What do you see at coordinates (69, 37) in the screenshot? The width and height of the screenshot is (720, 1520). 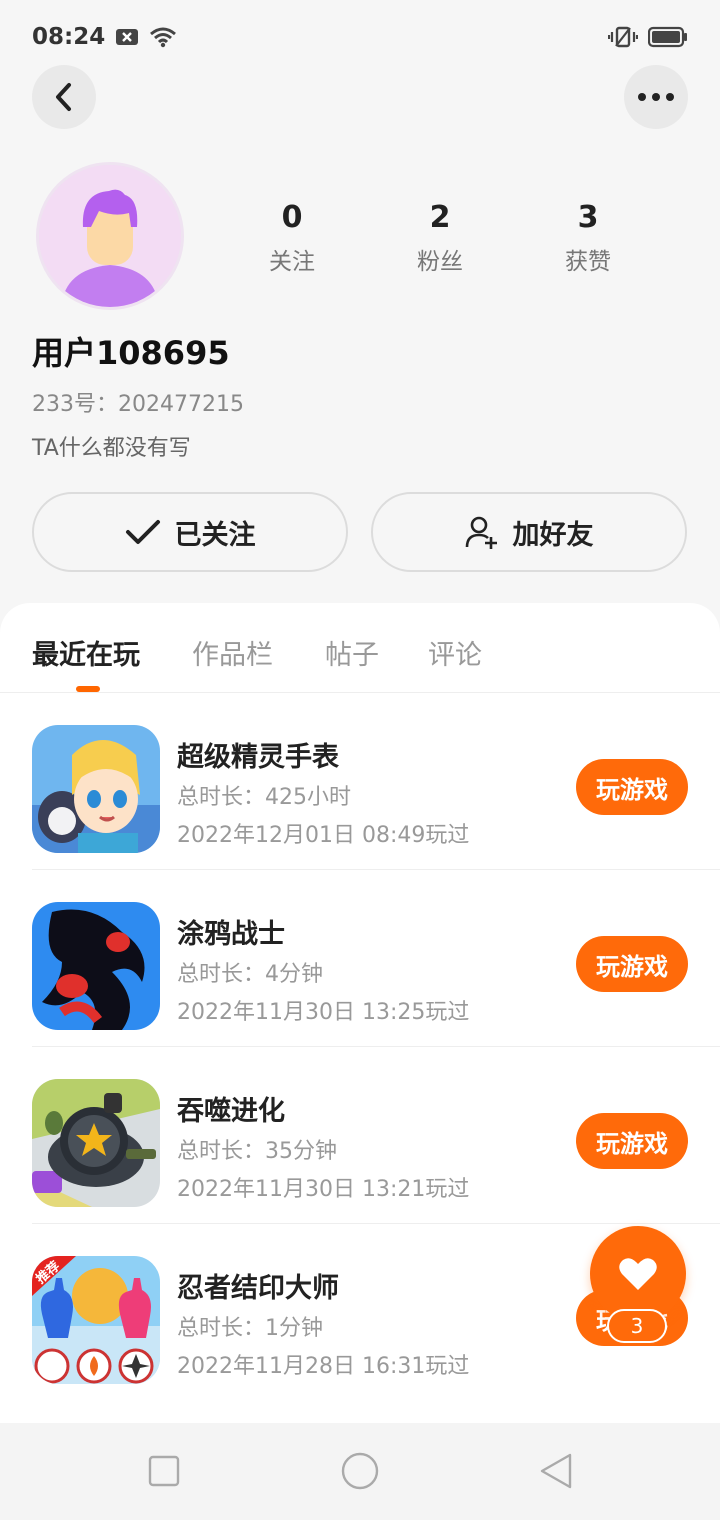 I see `status-time: 08:24` at bounding box center [69, 37].